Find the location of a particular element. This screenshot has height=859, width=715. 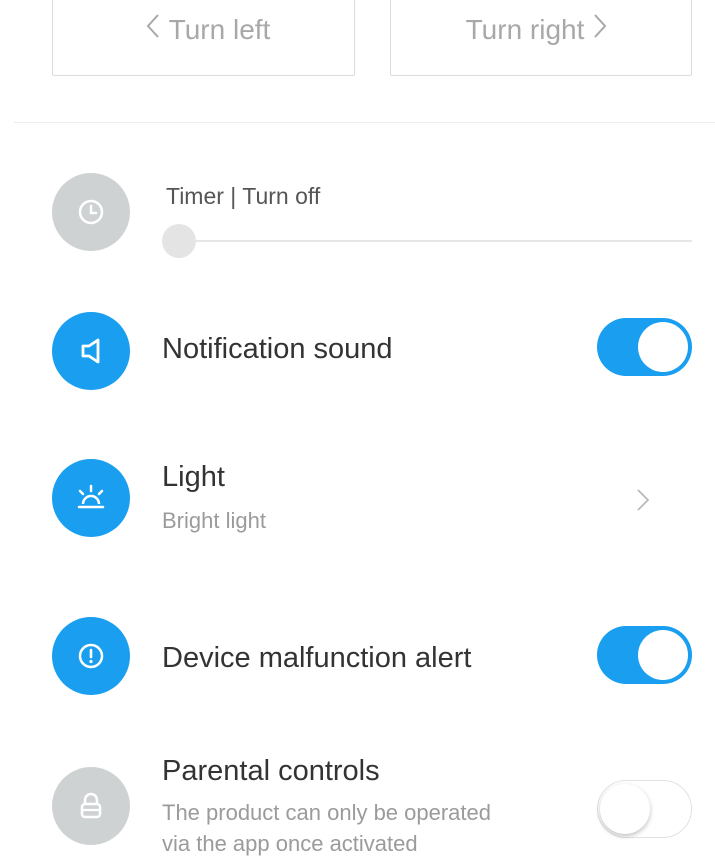

speaker-icon is located at coordinates (91, 351).